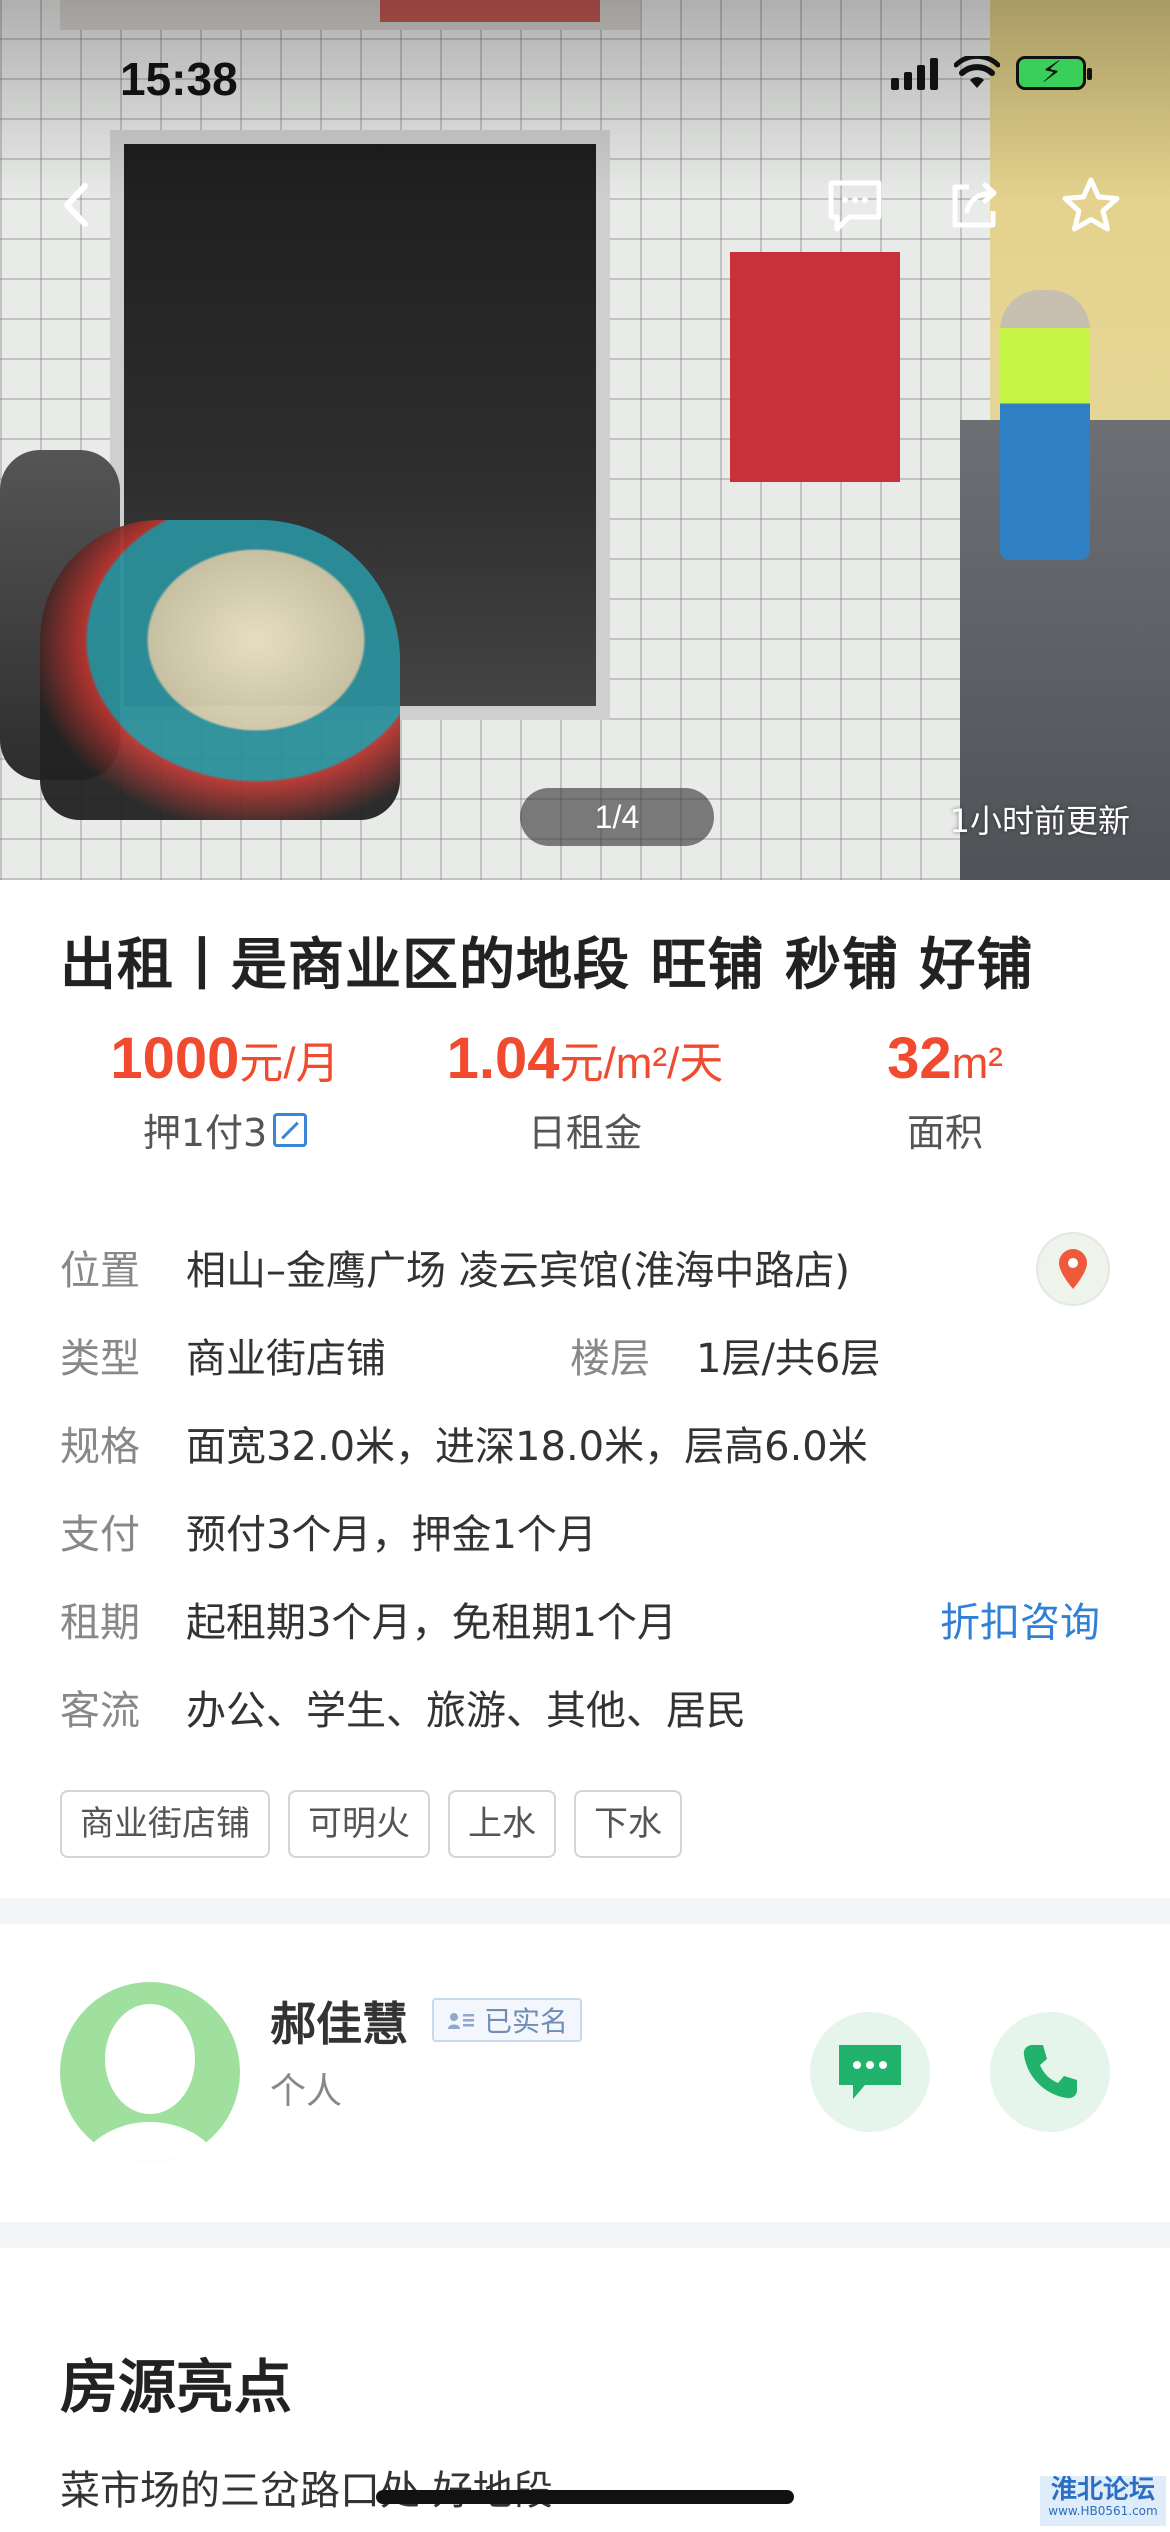 This screenshot has width=1170, height=2532. What do you see at coordinates (919, 1058) in the screenshot?
I see `area-amount: 32` at bounding box center [919, 1058].